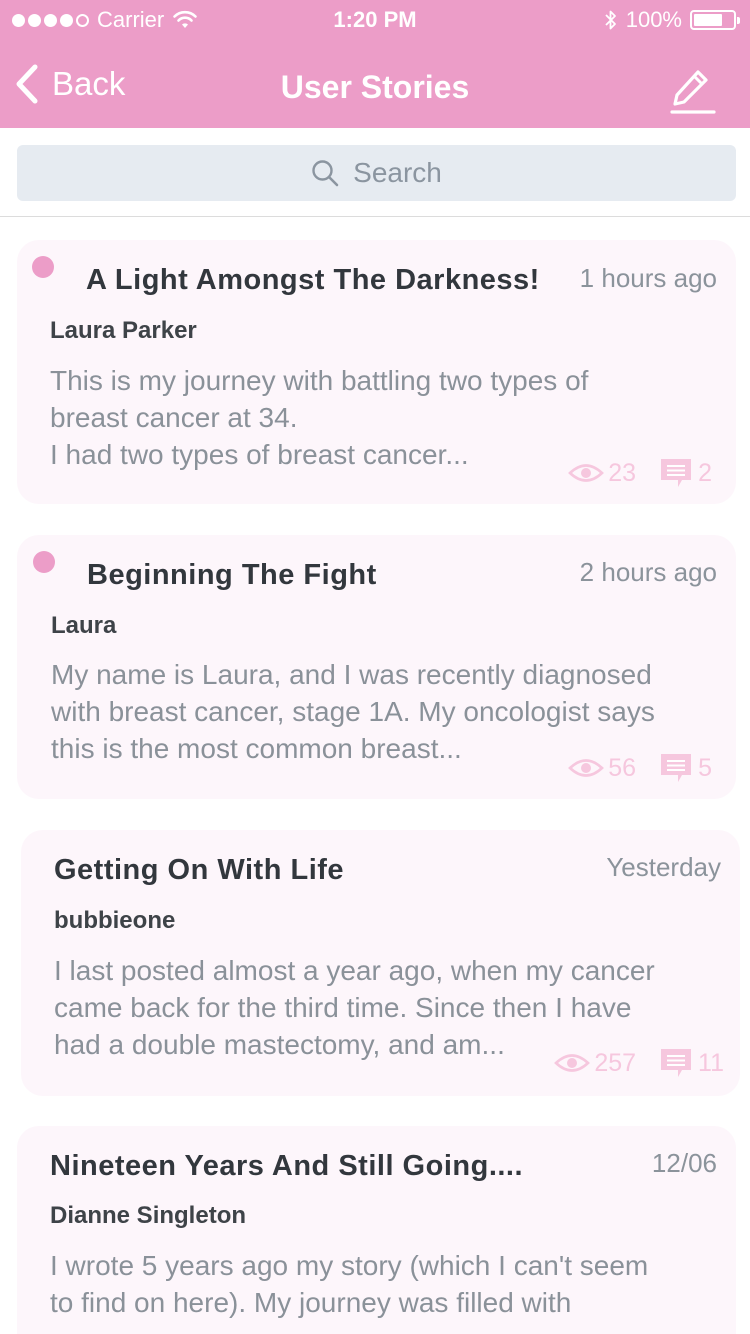 The width and height of the screenshot is (750, 1334). What do you see at coordinates (640, 768) in the screenshot?
I see `story-stats: 56 5` at bounding box center [640, 768].